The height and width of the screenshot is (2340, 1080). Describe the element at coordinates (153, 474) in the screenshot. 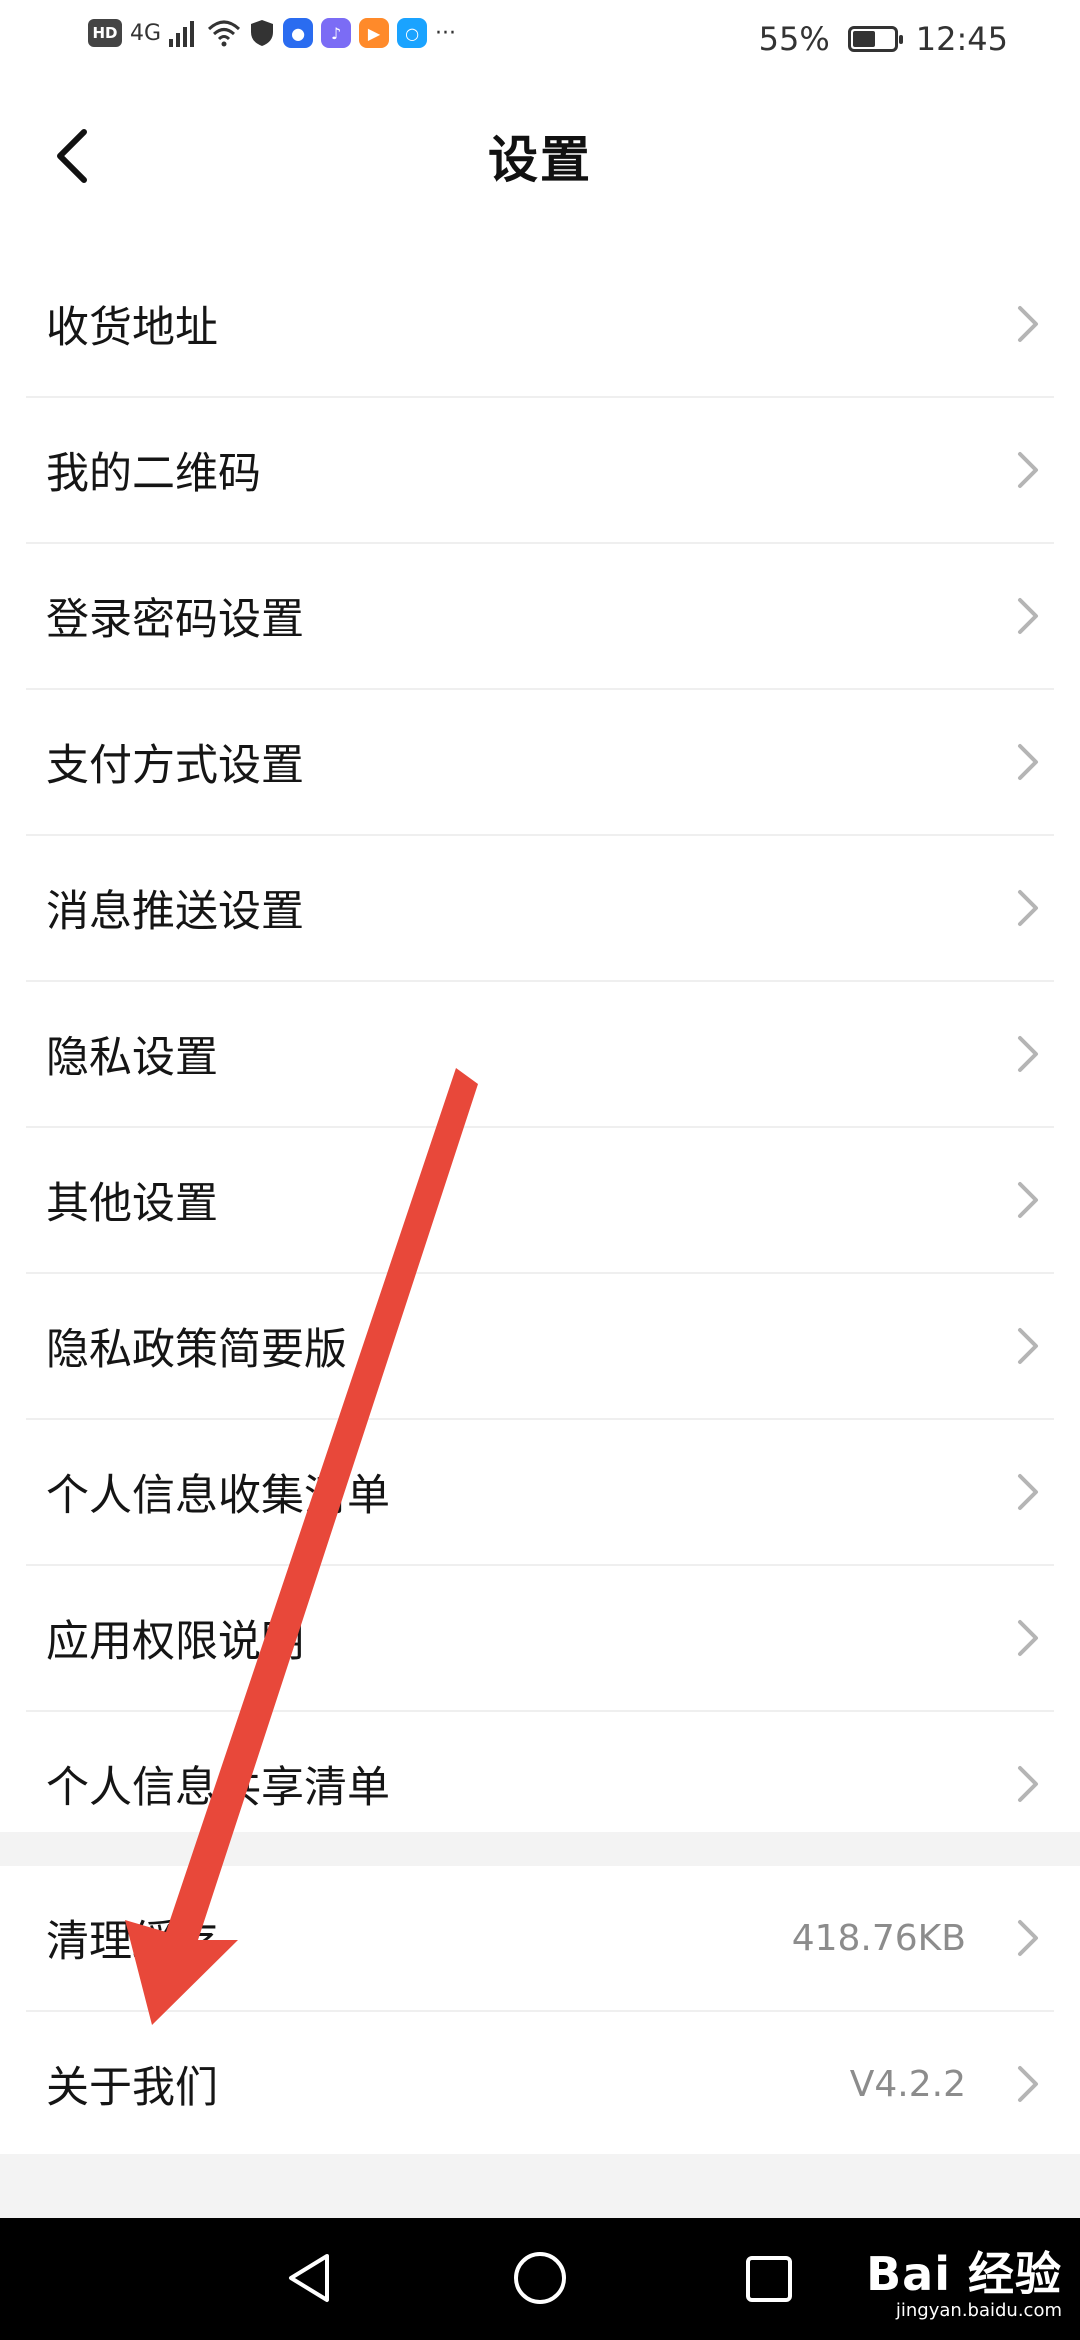

I see `settings-row-label: 我的二维码` at that location.